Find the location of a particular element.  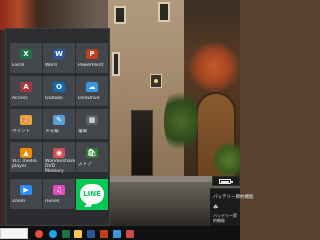

start-tile-label: Excel is located at coordinates (18, 65).